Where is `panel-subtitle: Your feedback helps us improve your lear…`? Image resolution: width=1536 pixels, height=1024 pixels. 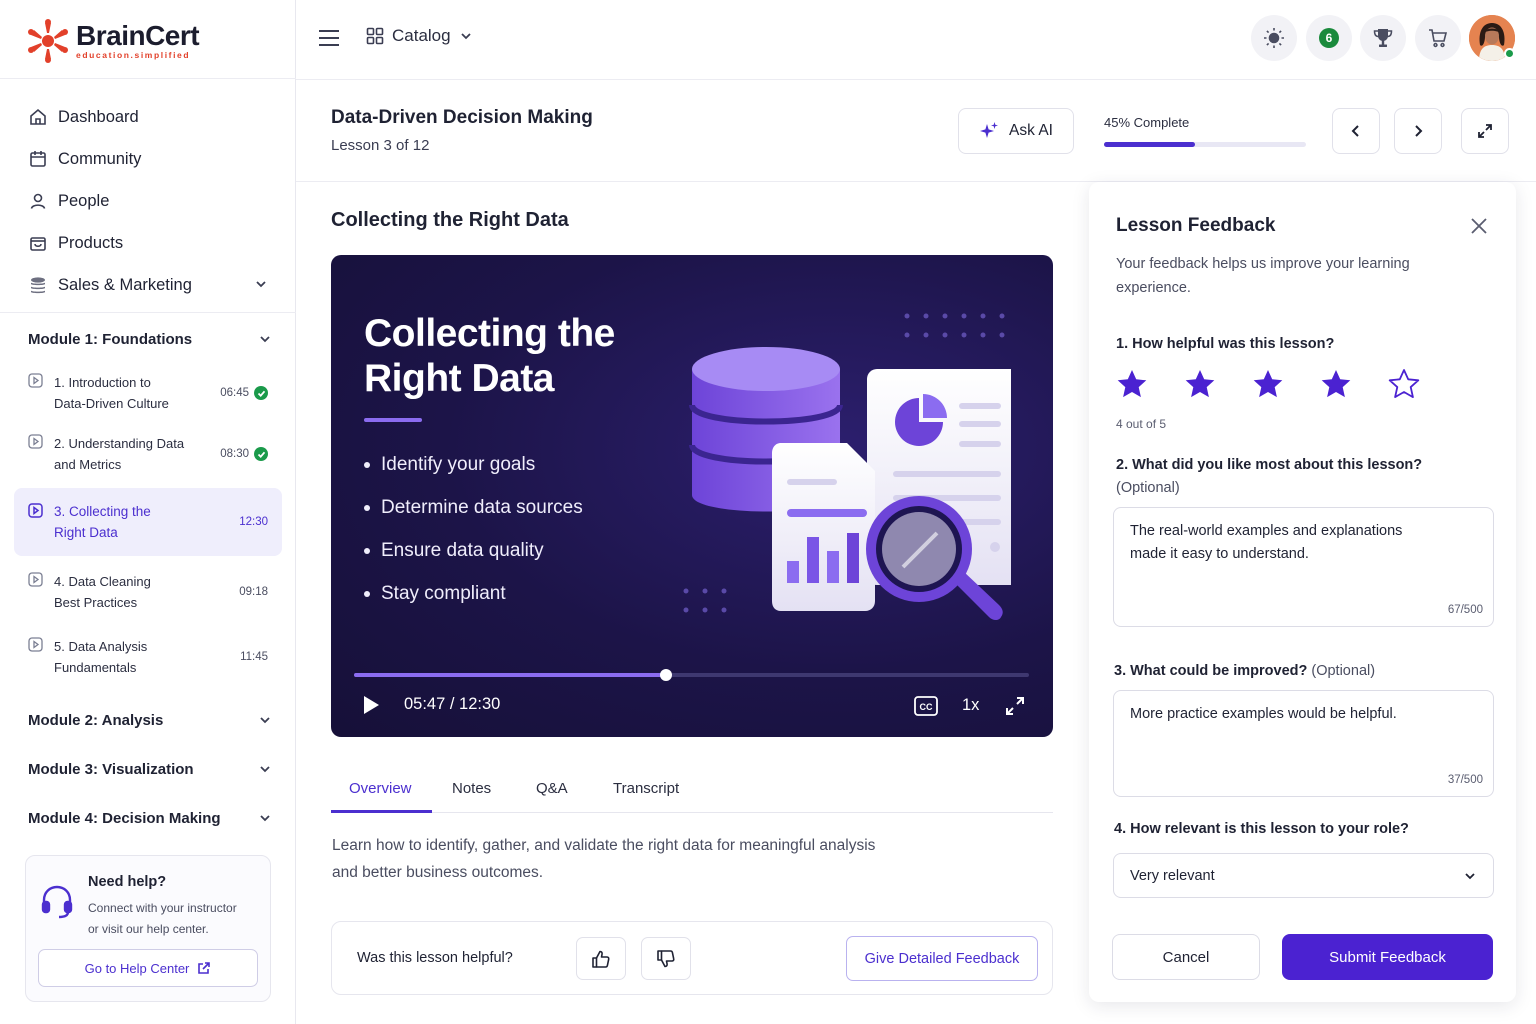
panel-subtitle: Your feedback helps us improve your lear… is located at coordinates (1281, 276).